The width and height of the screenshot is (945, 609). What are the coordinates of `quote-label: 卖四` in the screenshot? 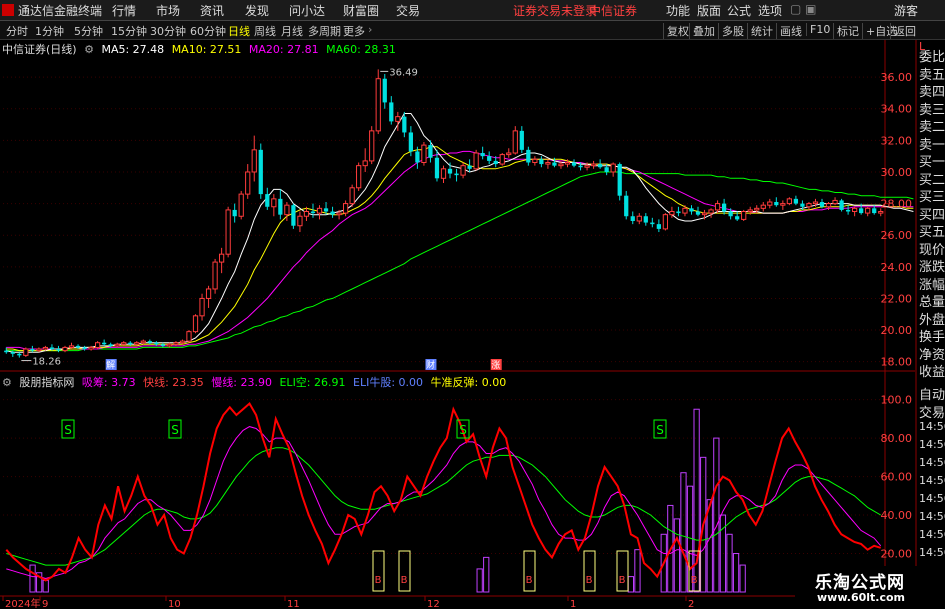 It's located at (932, 92).